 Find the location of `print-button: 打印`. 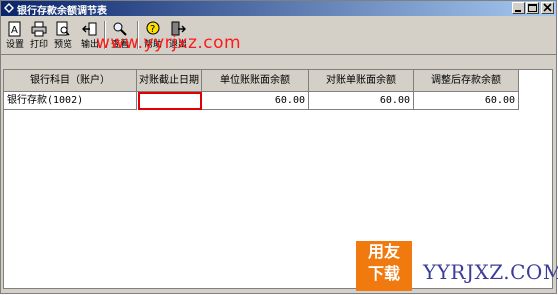

print-button: 打印 is located at coordinates (39, 35).